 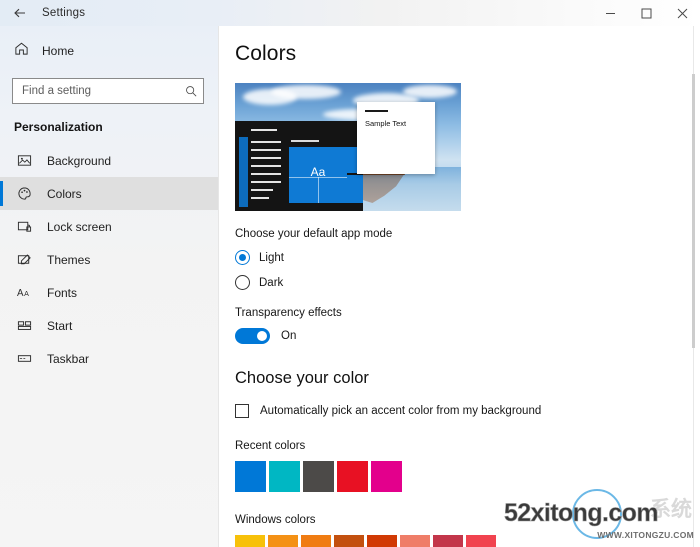 What do you see at coordinates (467, 336) in the screenshot?
I see `transparency-toggle-row: On` at bounding box center [467, 336].